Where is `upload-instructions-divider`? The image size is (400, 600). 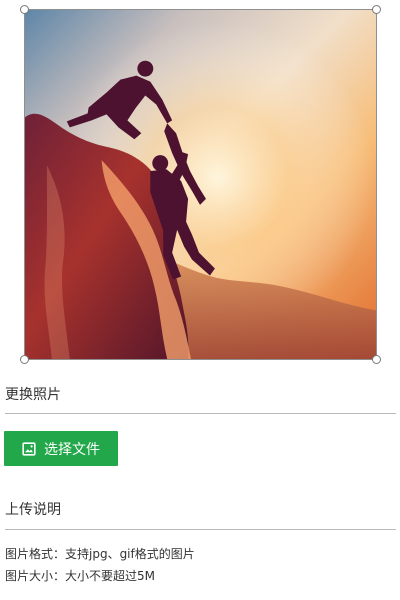 upload-instructions-divider is located at coordinates (200, 529).